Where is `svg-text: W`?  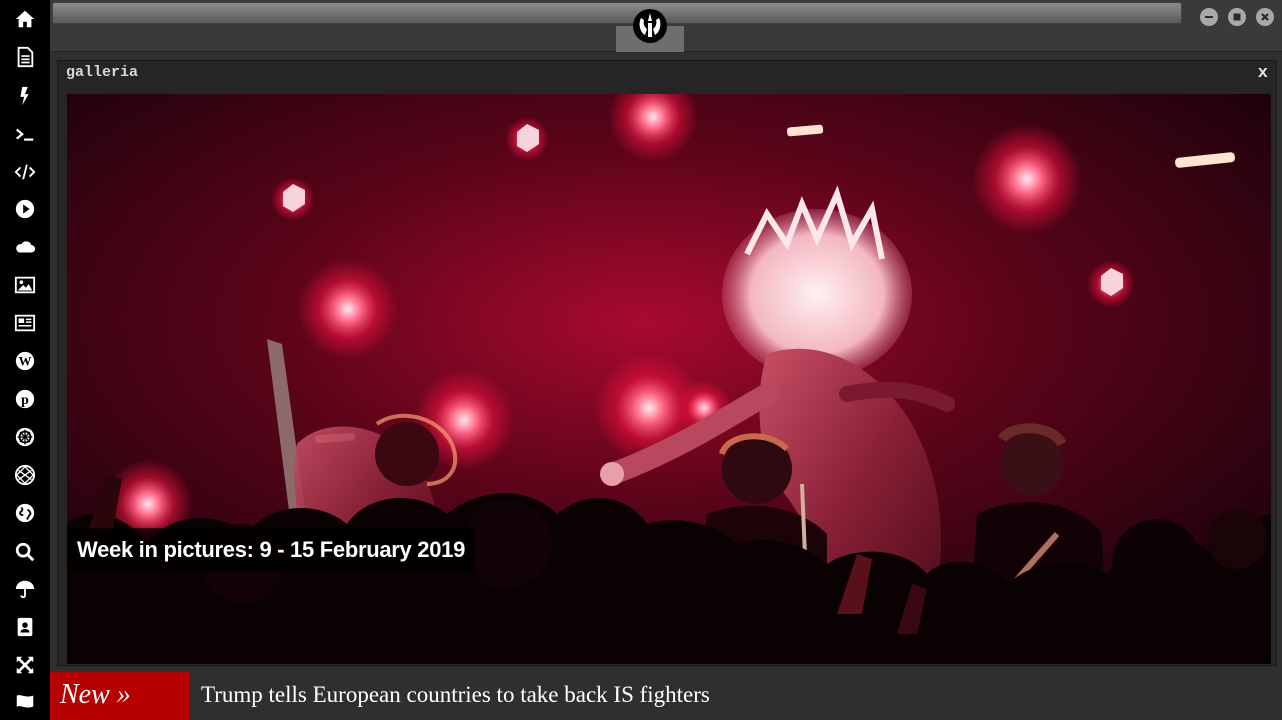
svg-text: W is located at coordinates (25, 362).